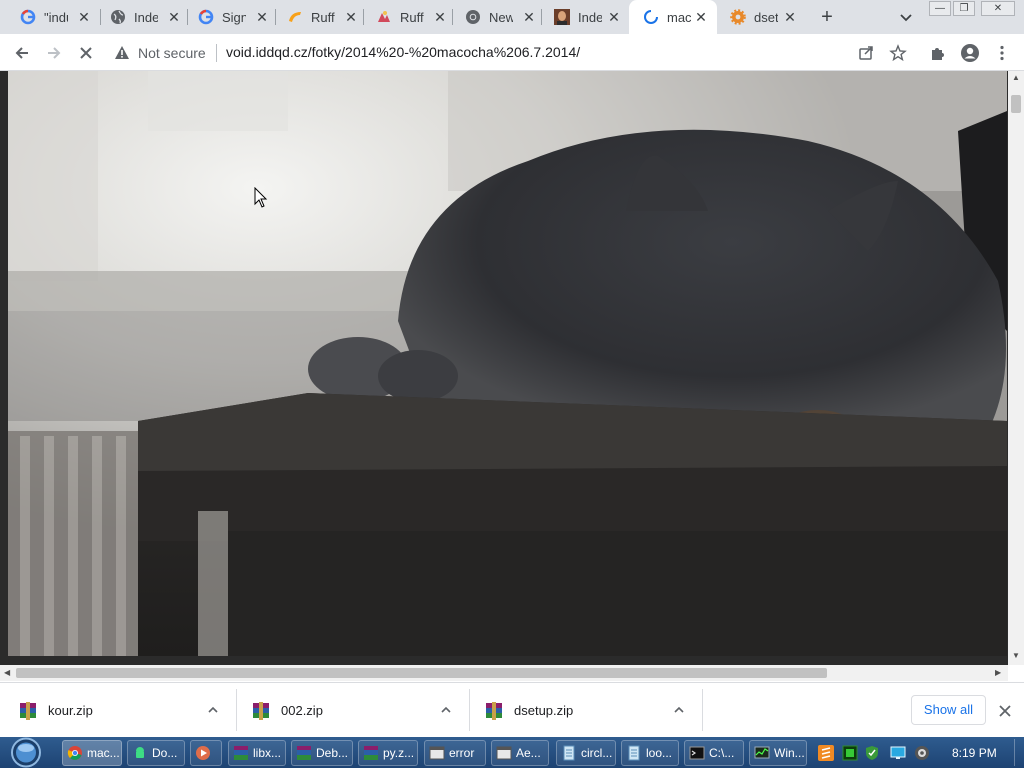 This screenshot has width=1024, height=768. What do you see at coordinates (922, 753) in the screenshot?
I see `volume-icon` at bounding box center [922, 753].